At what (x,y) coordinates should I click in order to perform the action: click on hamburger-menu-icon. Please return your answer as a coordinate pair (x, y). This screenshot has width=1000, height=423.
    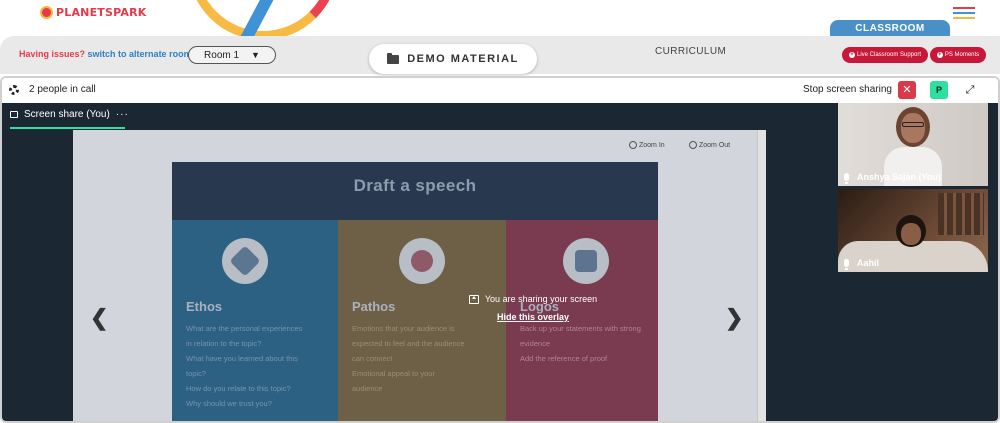
    Looking at the image, I should click on (964, 13).